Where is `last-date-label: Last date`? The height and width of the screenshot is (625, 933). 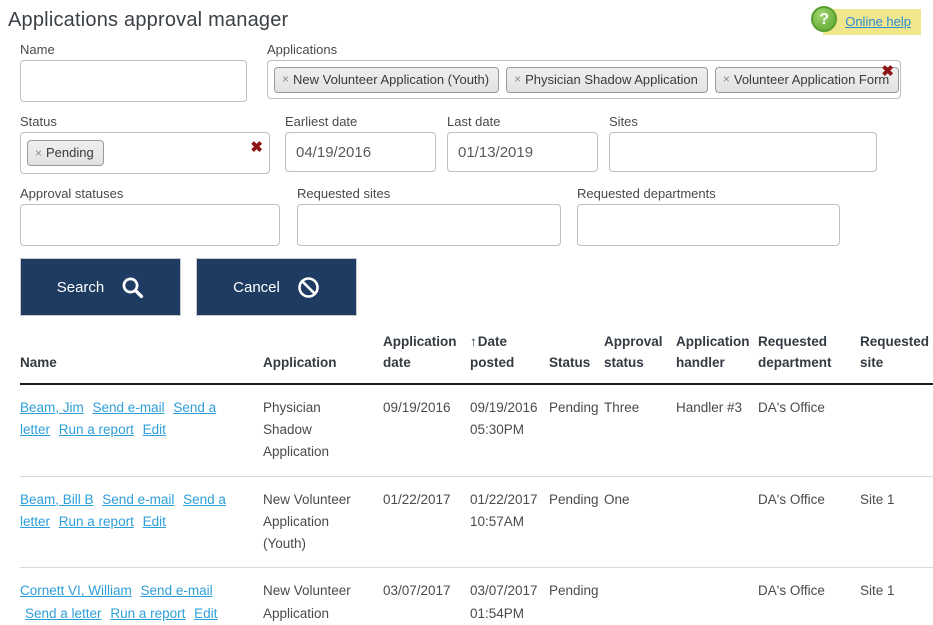 last-date-label: Last date is located at coordinates (474, 121).